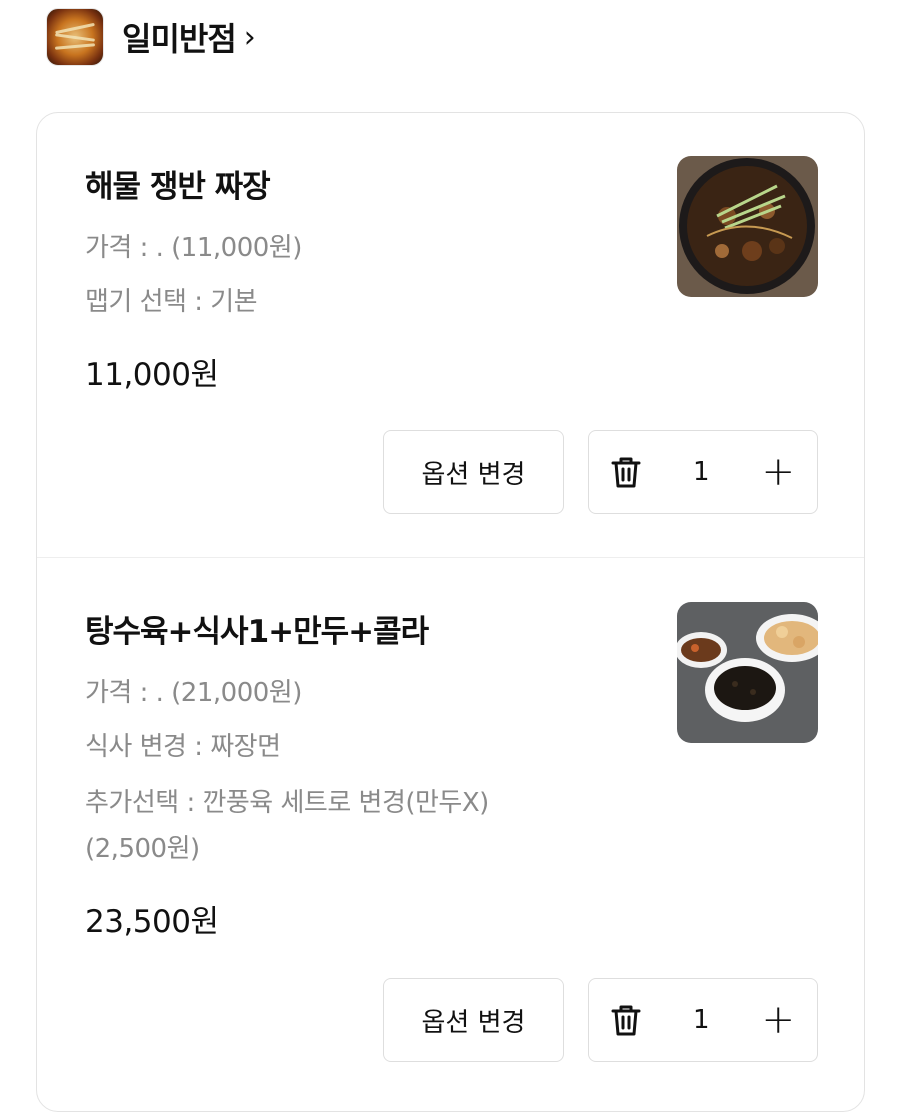 The height and width of the screenshot is (1117, 900). I want to click on store-name-link: 일미반점 ›, so click(189, 37).